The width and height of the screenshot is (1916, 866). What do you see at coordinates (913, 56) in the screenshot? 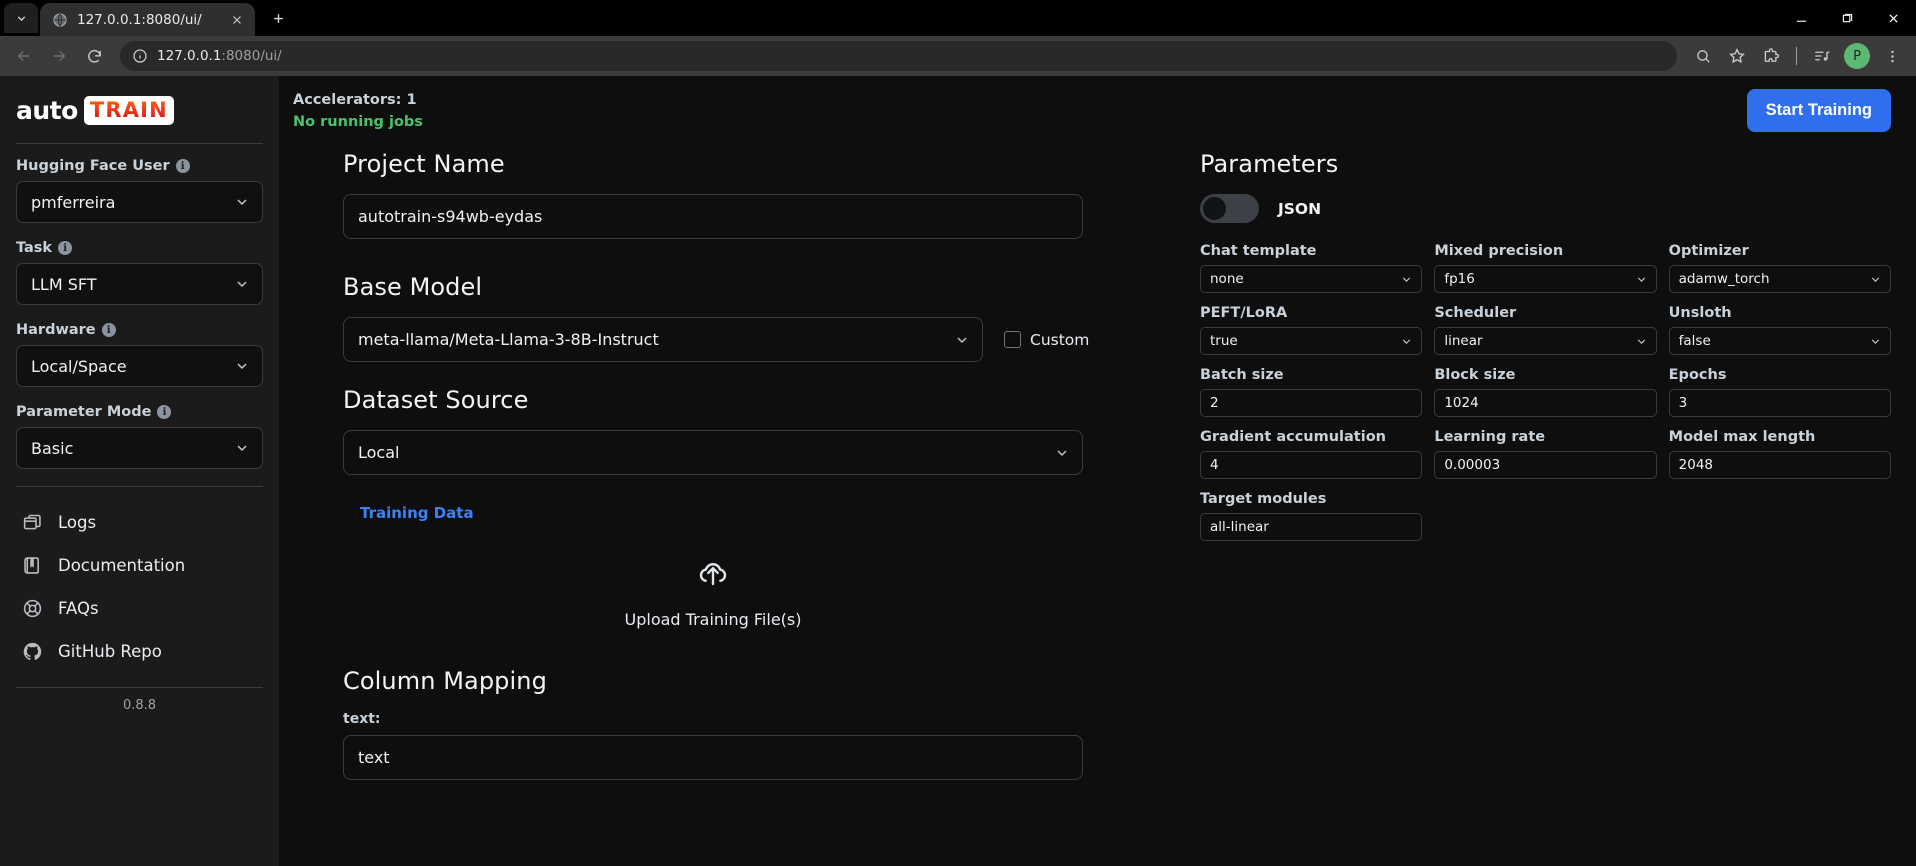
I see `address-bar-url: 127.0.0.1:8080/ui/` at bounding box center [913, 56].